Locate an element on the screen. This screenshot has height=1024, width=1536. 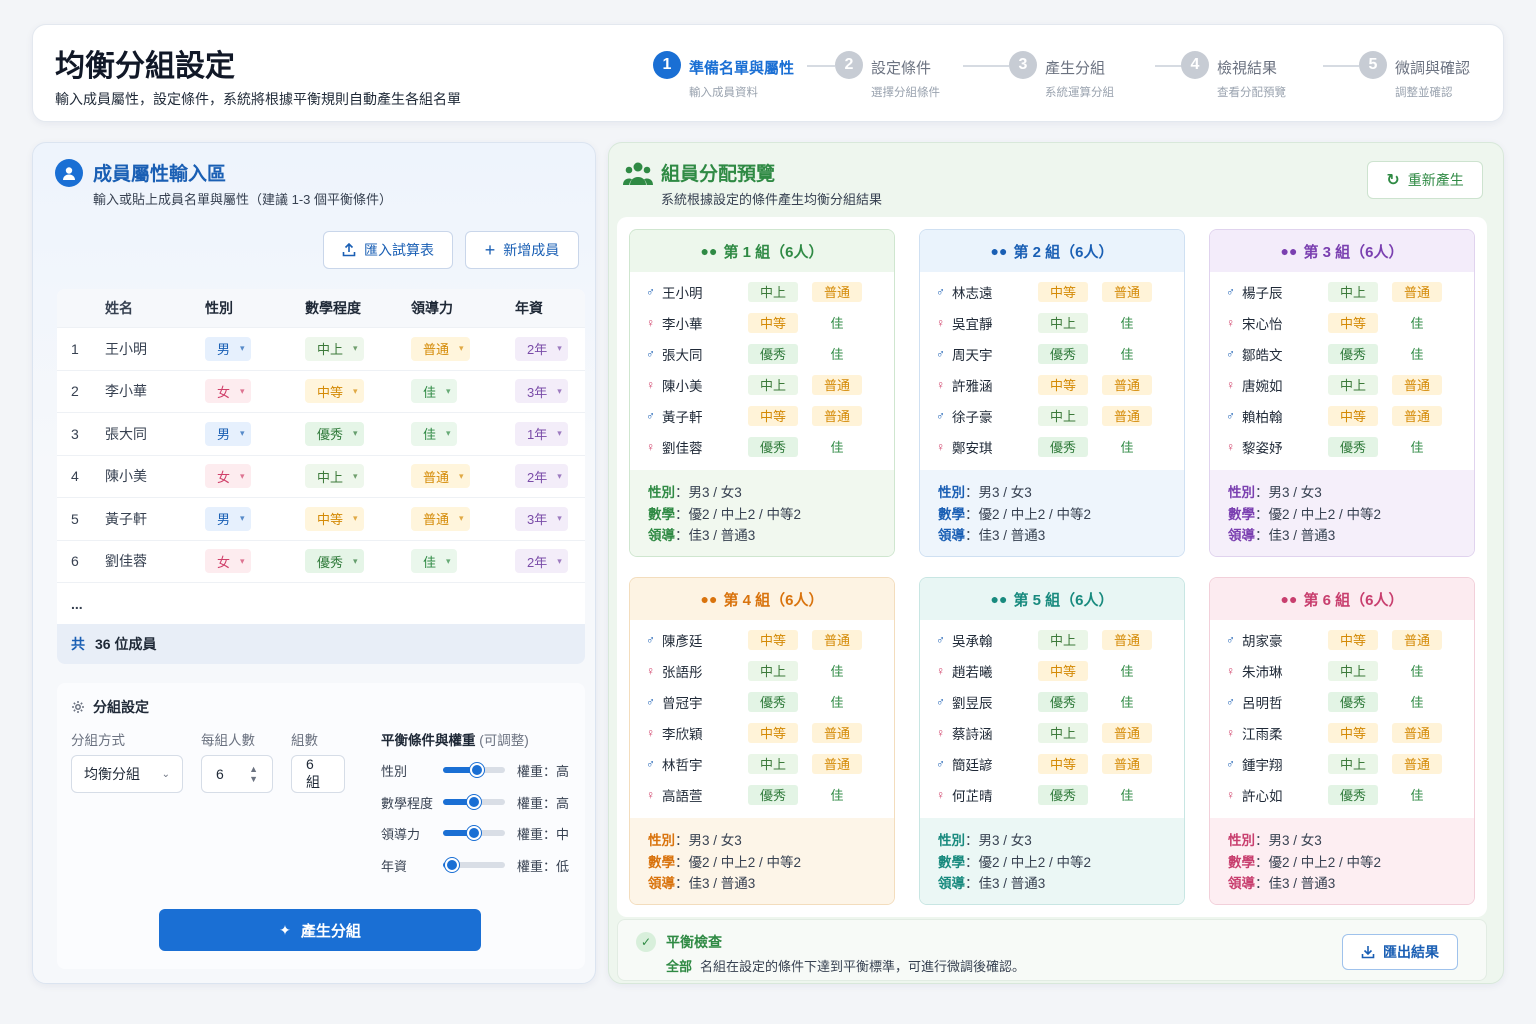
users-icon is located at coordinates (638, 175).